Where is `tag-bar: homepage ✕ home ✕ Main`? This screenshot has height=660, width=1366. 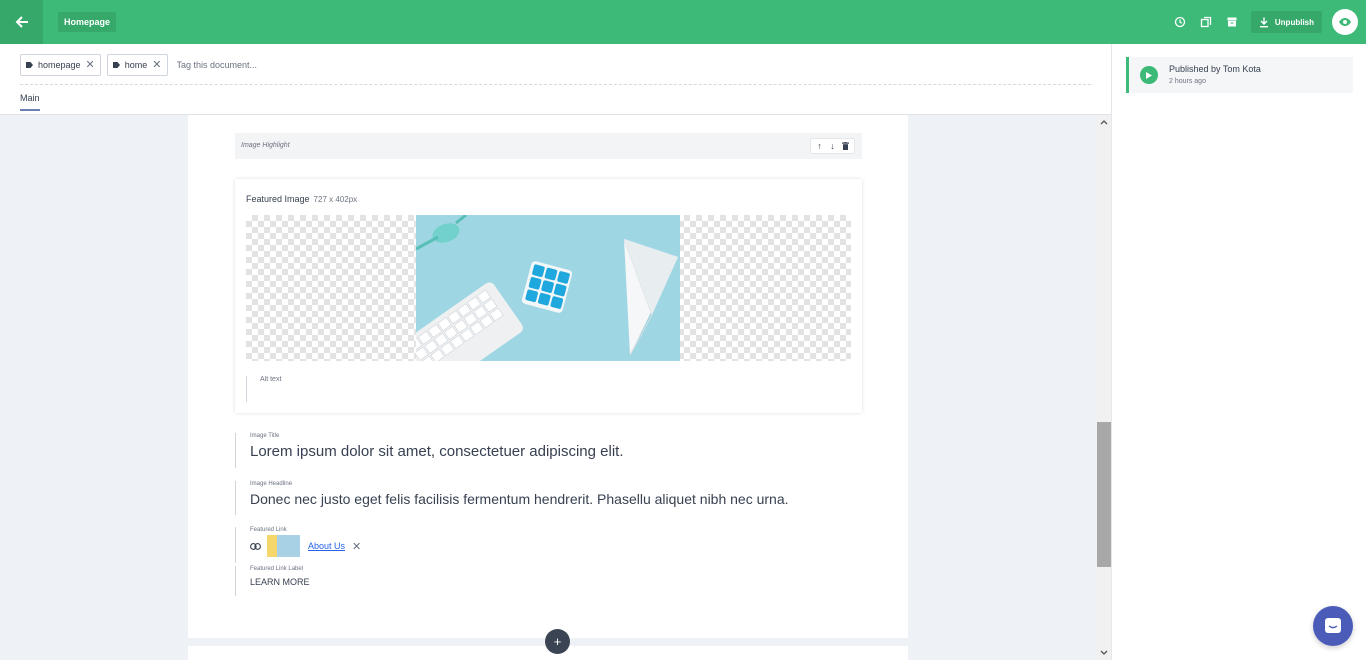 tag-bar: homepage ✕ home ✕ Main is located at coordinates (555, 79).